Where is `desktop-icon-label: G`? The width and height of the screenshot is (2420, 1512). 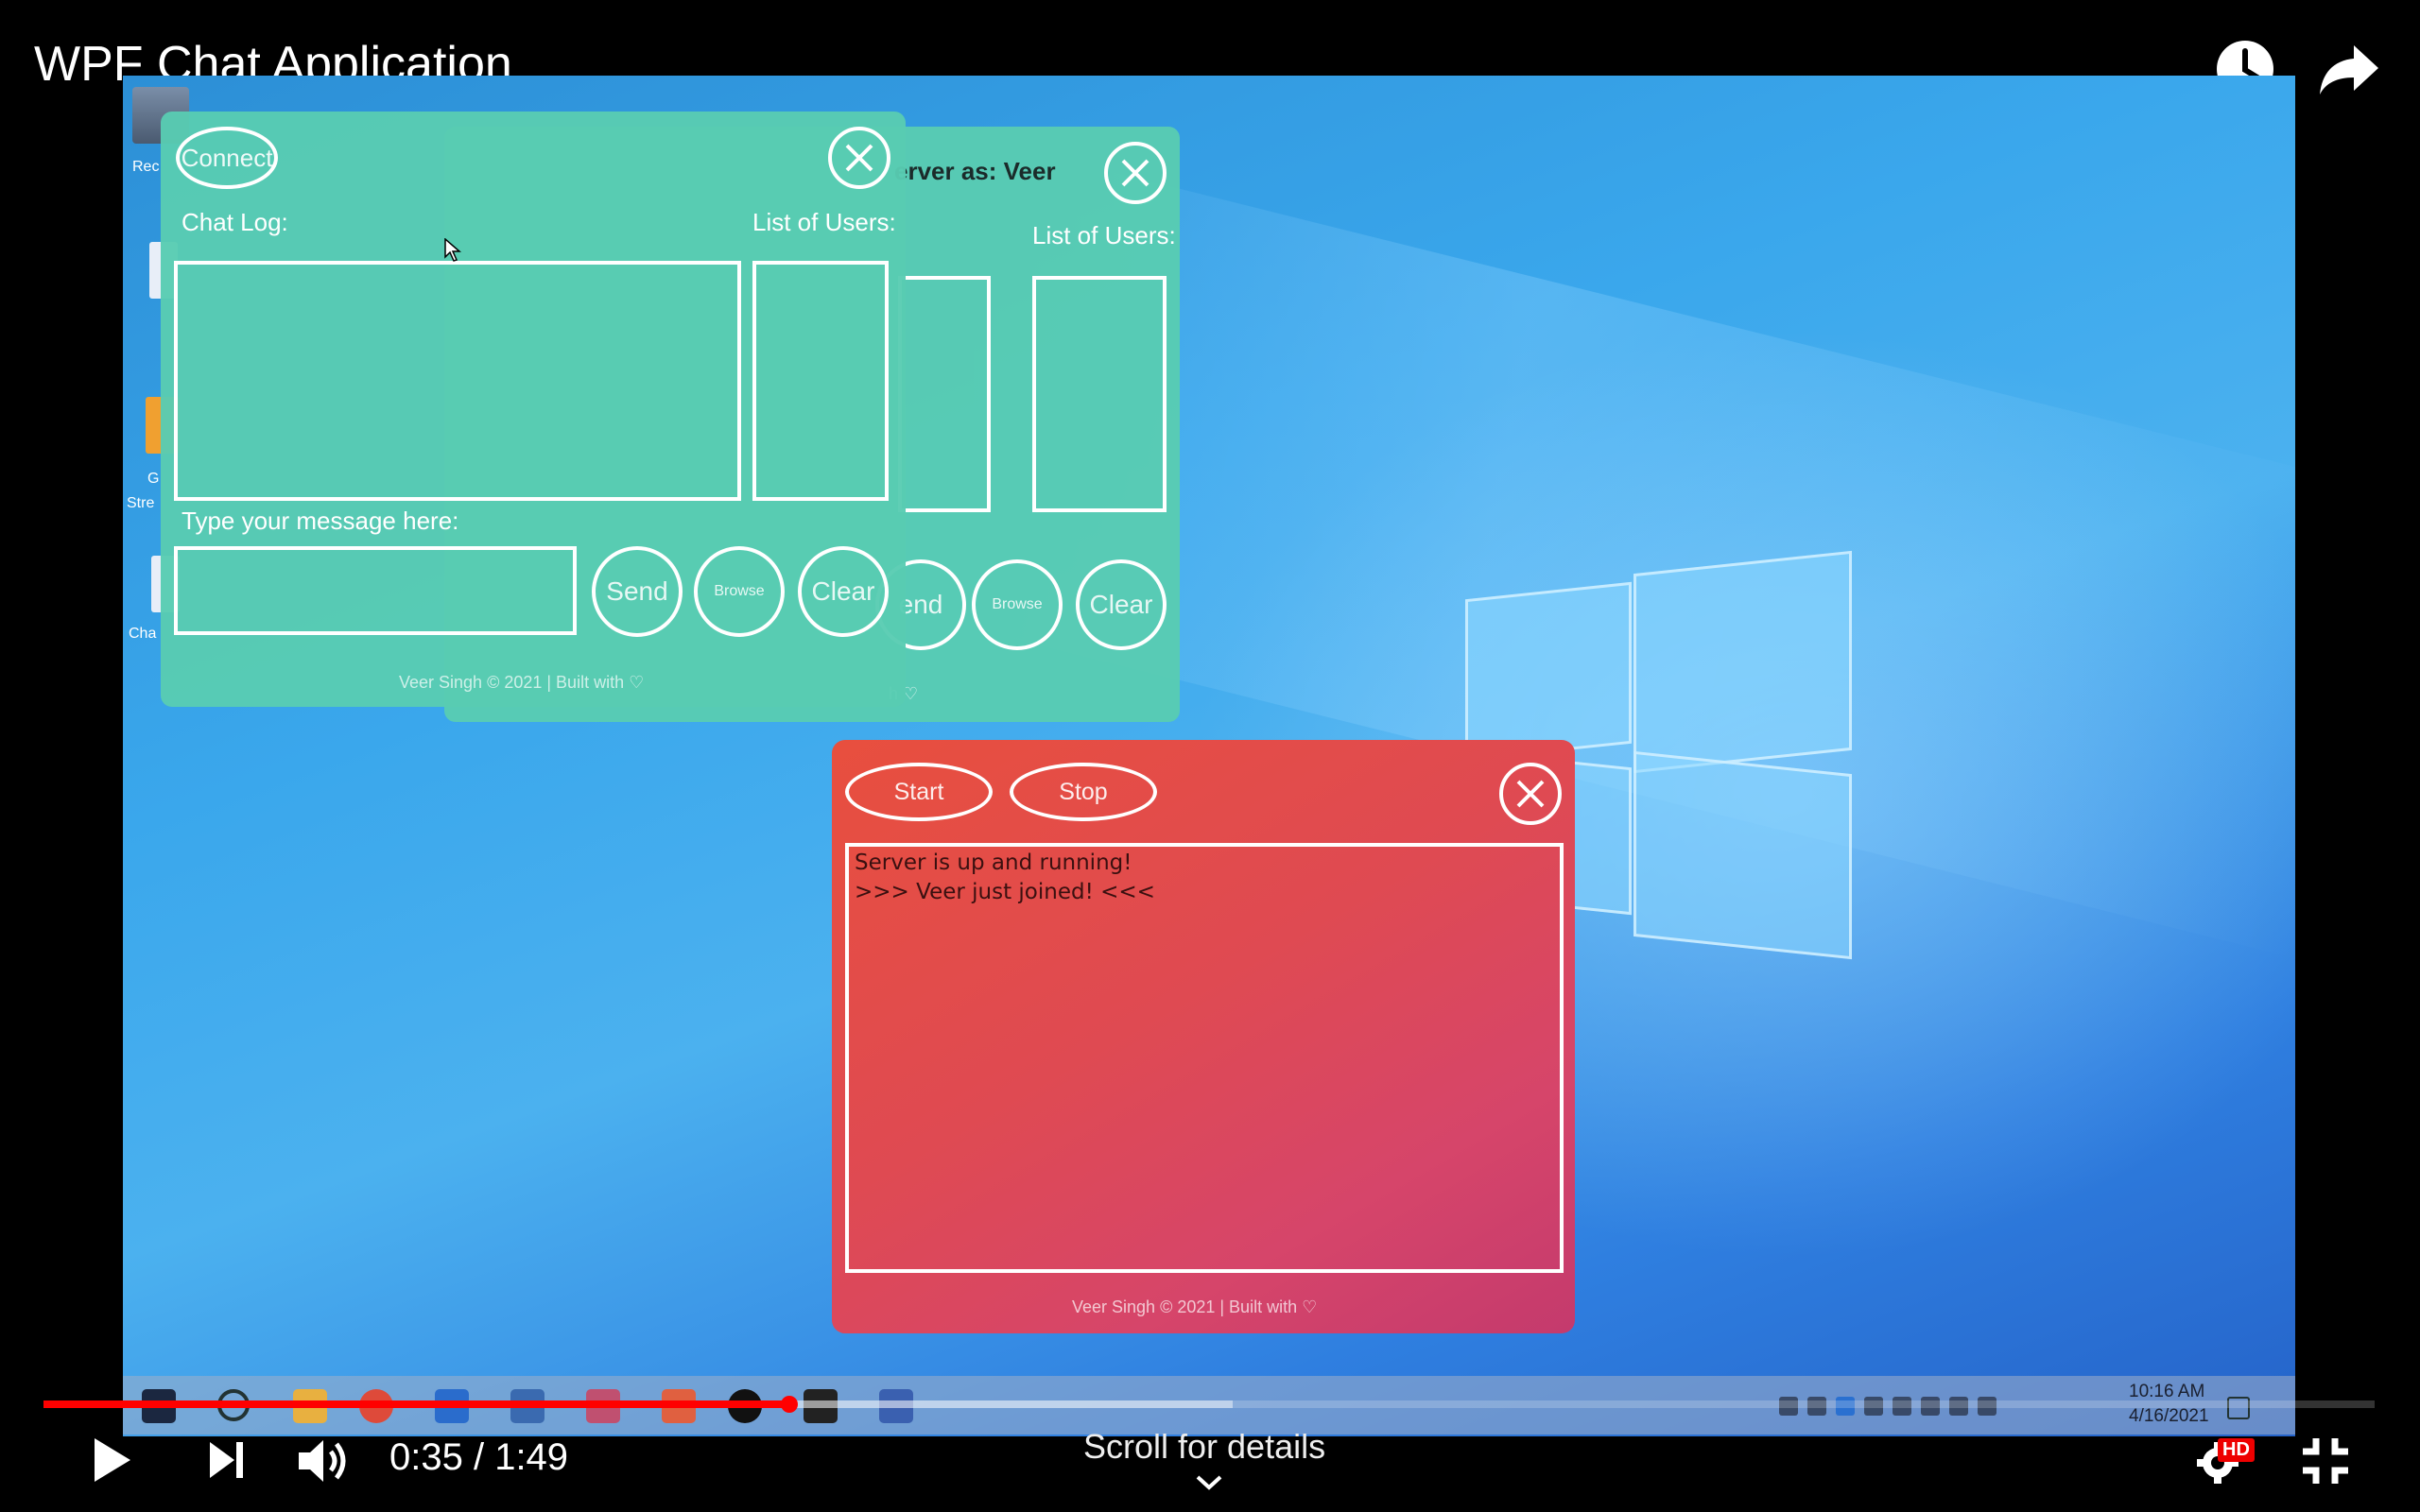
desktop-icon-label: G is located at coordinates (153, 479).